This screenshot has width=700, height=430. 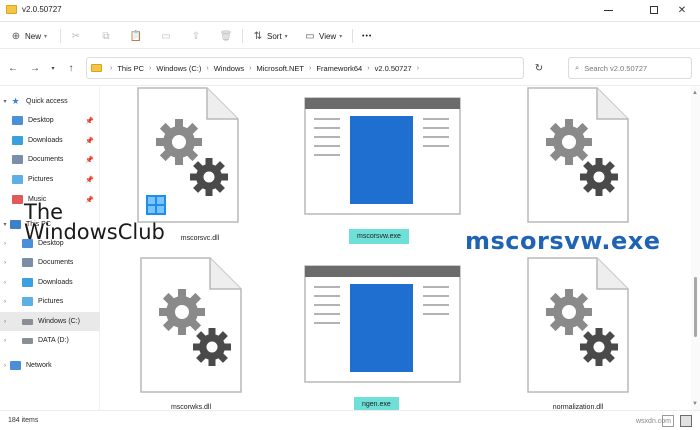 I want to click on star-icon: ★, so click(x=15, y=101).